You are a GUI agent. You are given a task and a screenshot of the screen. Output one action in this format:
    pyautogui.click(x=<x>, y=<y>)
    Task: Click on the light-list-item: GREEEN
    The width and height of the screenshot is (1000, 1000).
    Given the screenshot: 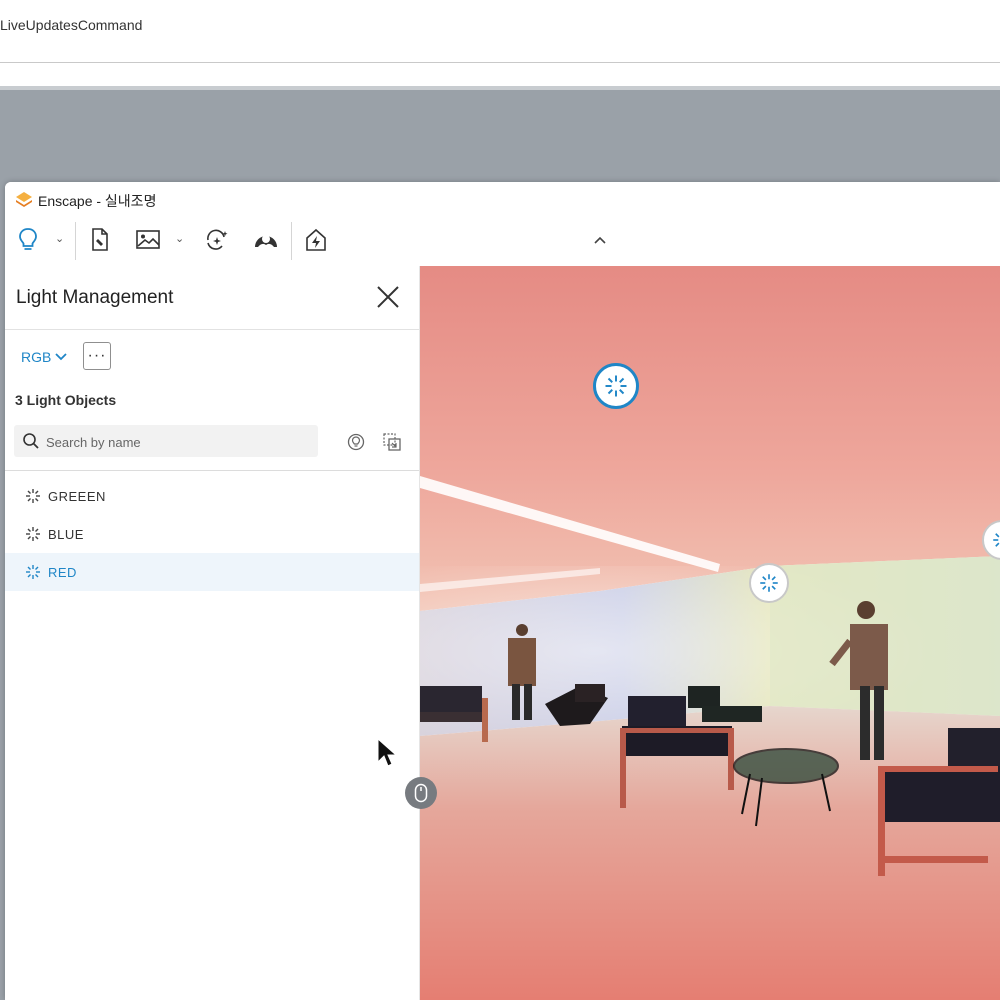 What is the action you would take?
    pyautogui.click(x=212, y=496)
    